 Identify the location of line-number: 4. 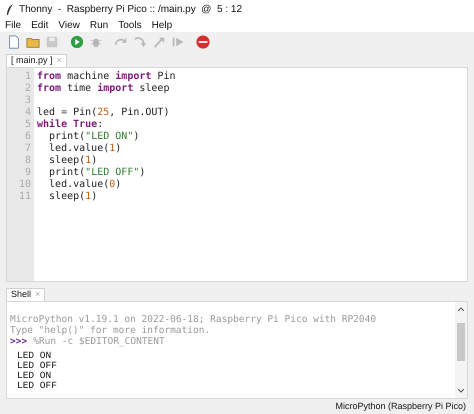
(27, 113).